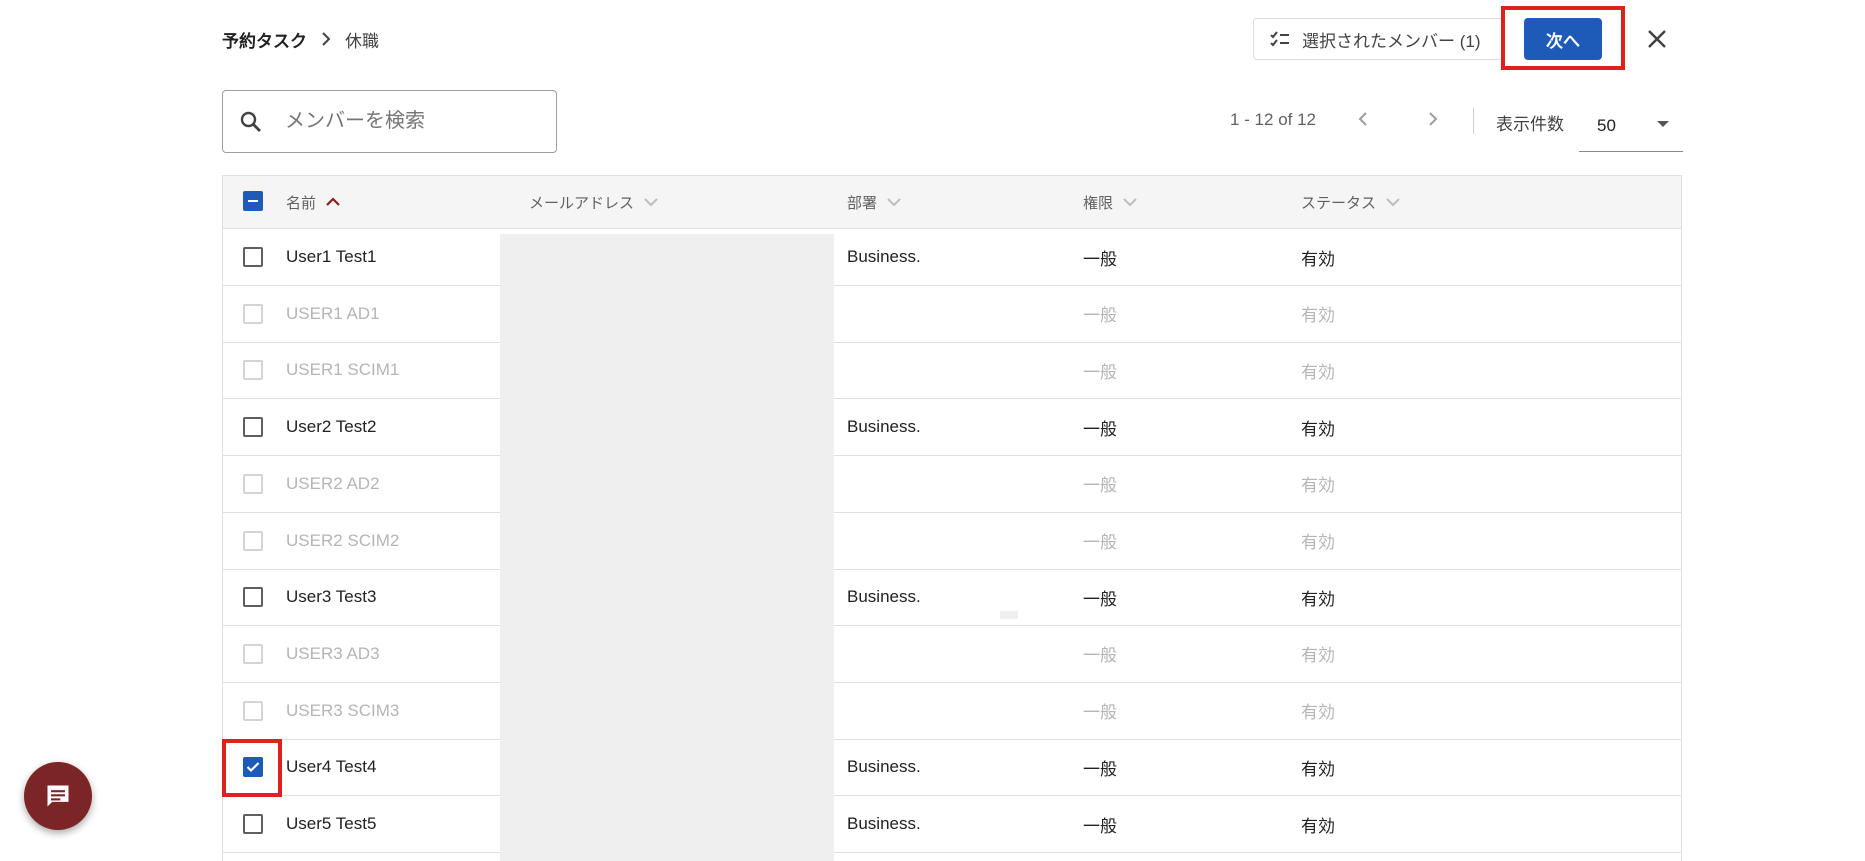 The width and height of the screenshot is (1865, 861). I want to click on breadcrumb-current: 休職, so click(362, 41).